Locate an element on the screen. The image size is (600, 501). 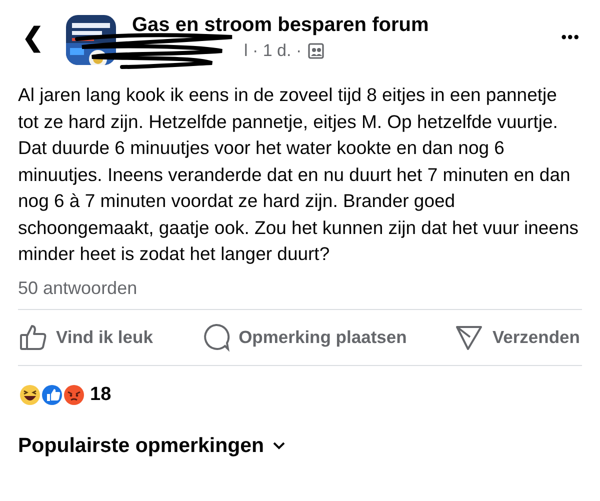
group-icon is located at coordinates (316, 50).